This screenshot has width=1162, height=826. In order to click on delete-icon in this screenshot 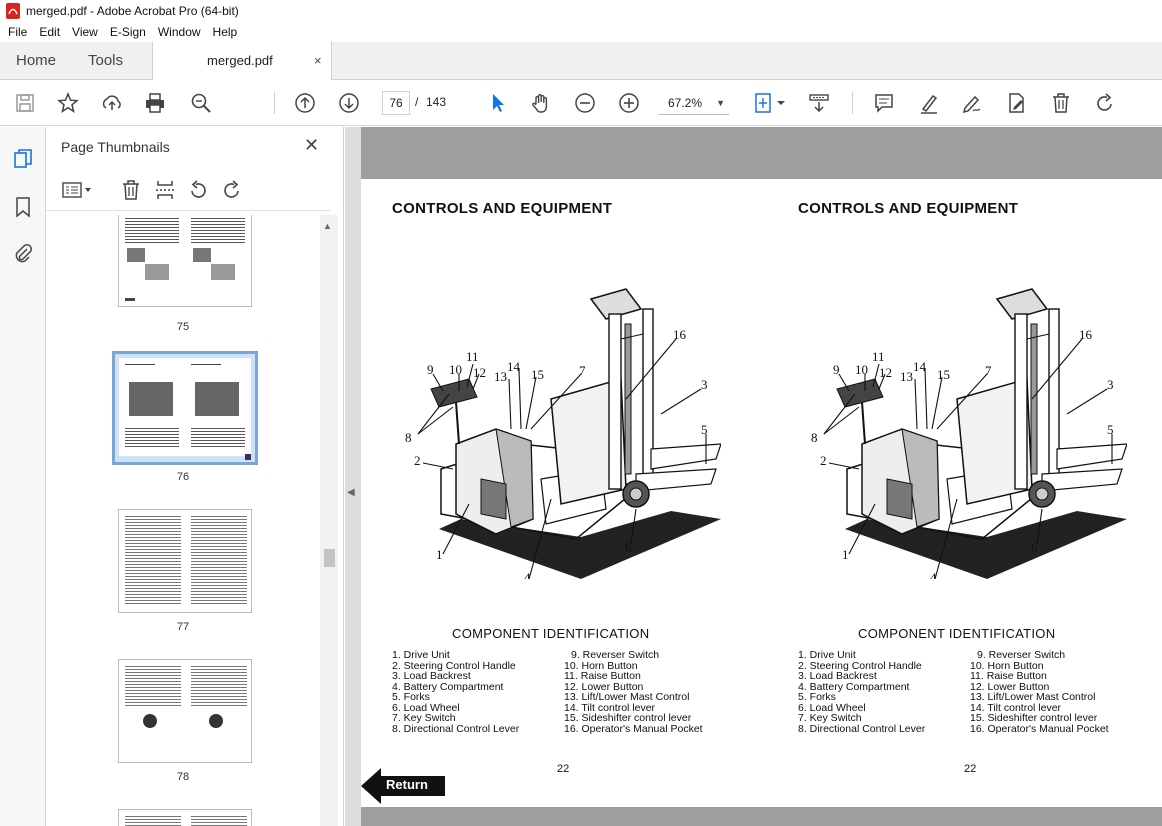, I will do `click(1061, 103)`.